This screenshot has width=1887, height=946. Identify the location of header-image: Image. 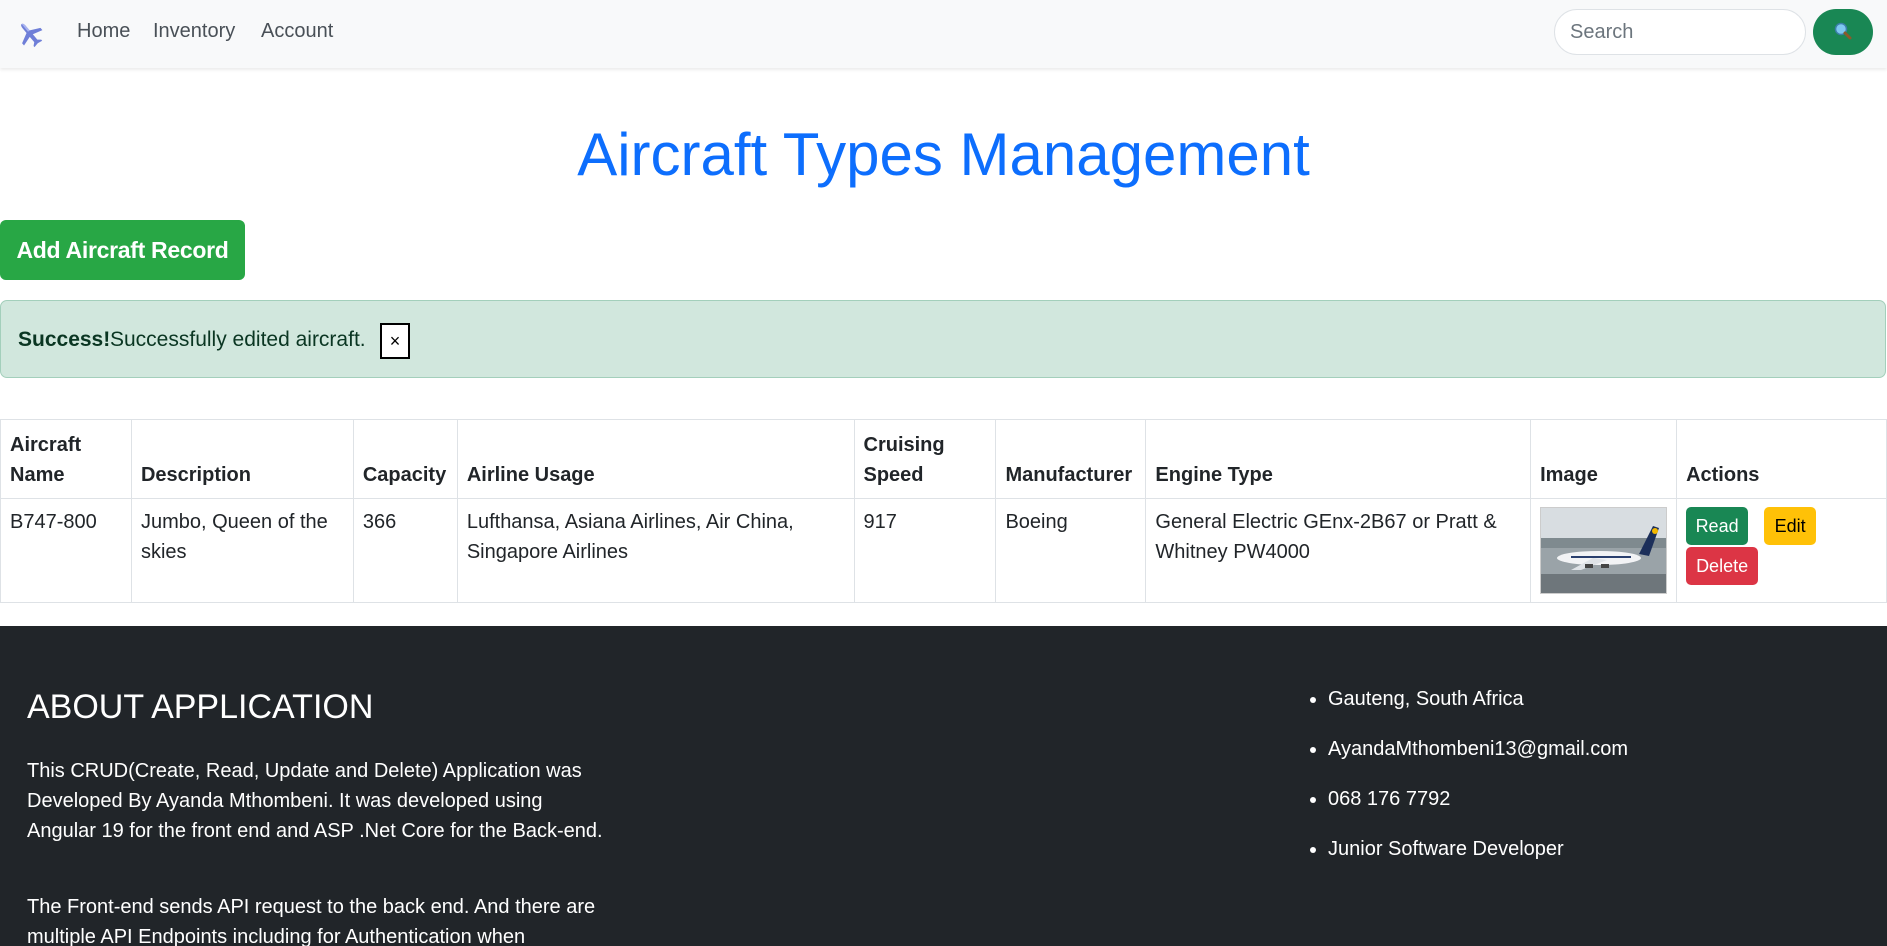
(1604, 459).